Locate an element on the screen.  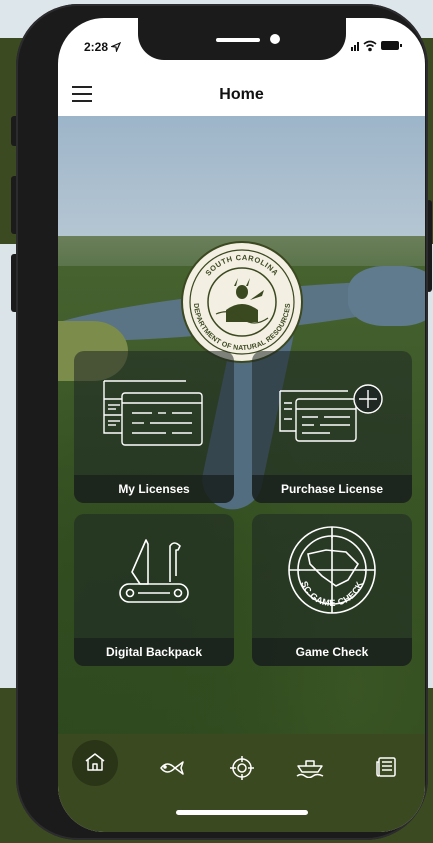
signal-icon is located at coordinates (355, 46).